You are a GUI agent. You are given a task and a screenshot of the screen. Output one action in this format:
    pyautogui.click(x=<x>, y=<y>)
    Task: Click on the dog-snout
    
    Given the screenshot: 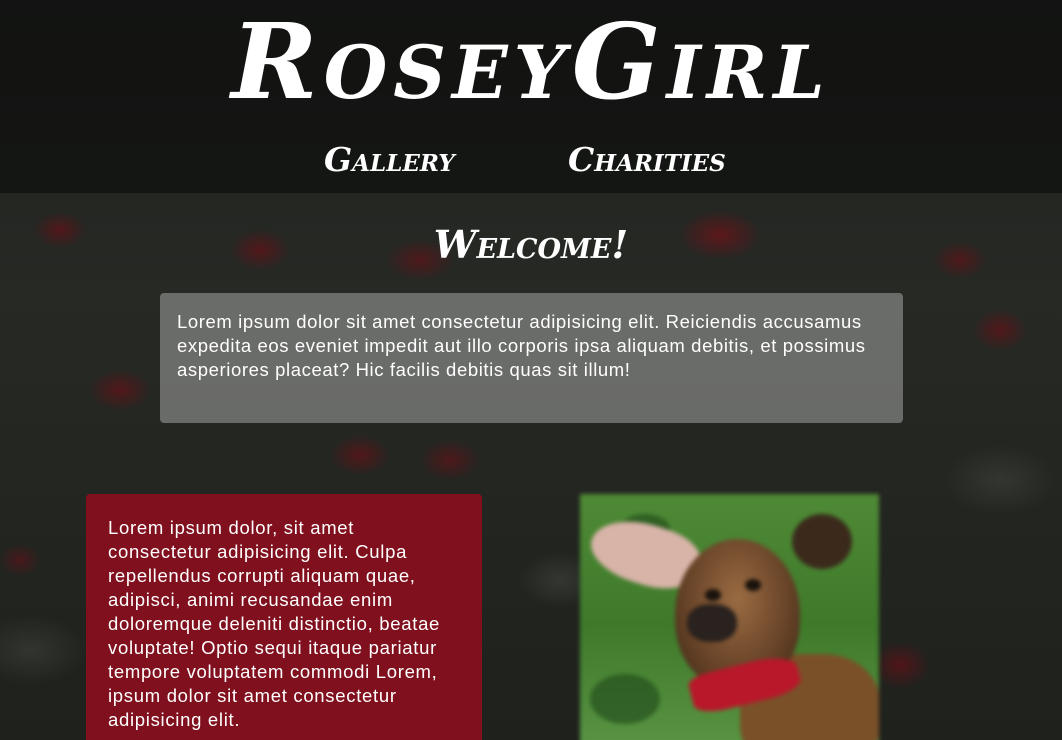 What is the action you would take?
    pyautogui.click(x=712, y=623)
    